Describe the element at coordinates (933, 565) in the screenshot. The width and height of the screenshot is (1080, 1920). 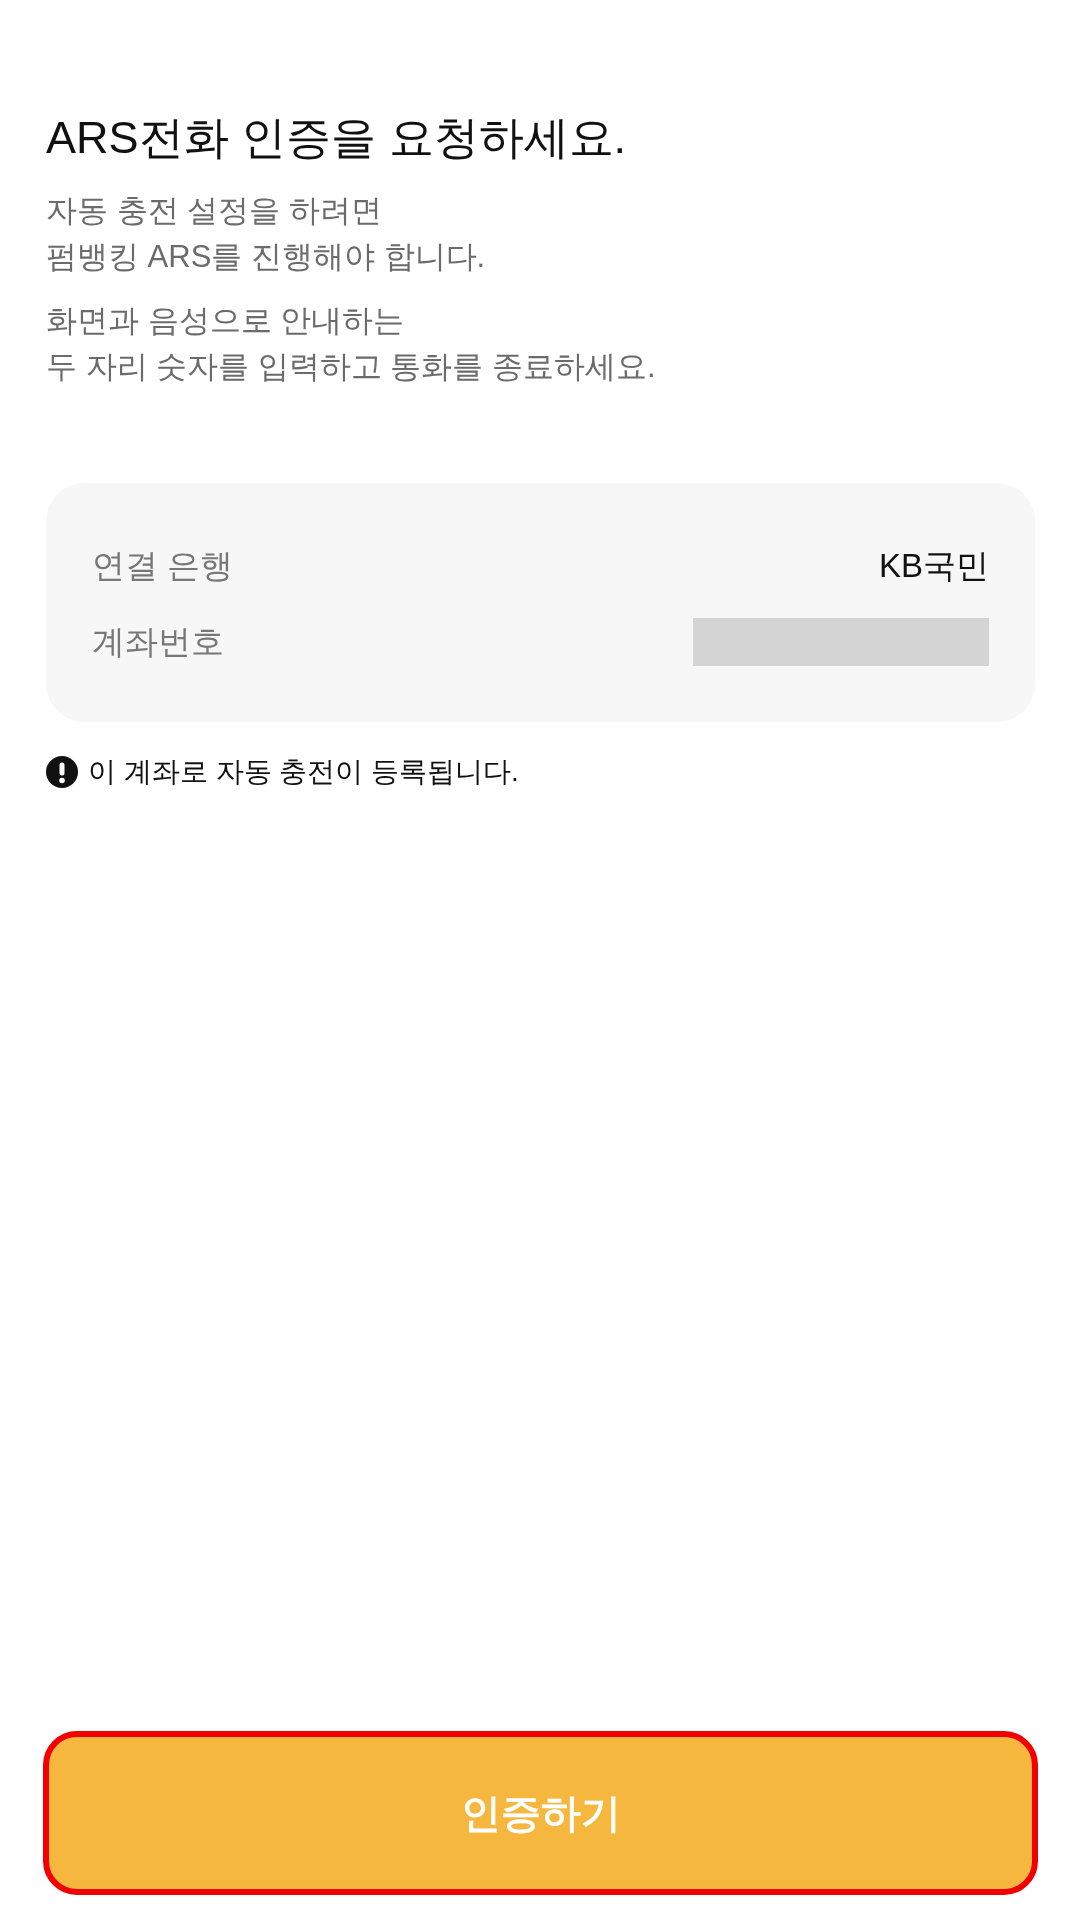
I see `field-value: KB국민` at that location.